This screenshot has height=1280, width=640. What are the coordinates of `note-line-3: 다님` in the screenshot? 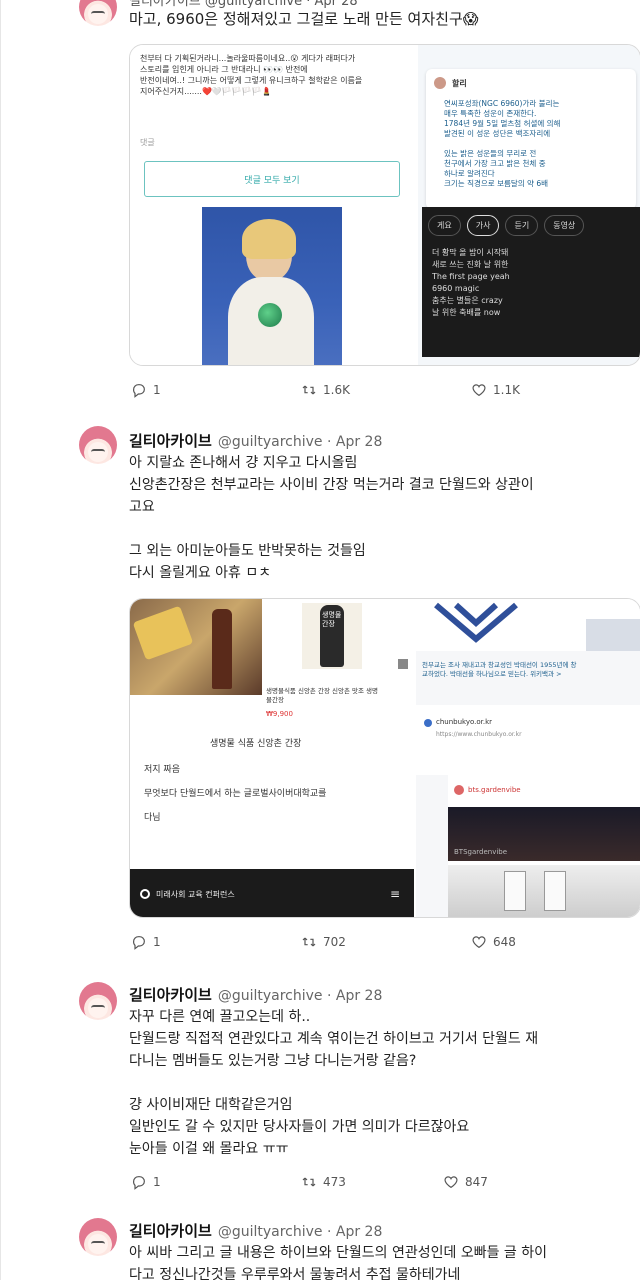 It's located at (152, 818).